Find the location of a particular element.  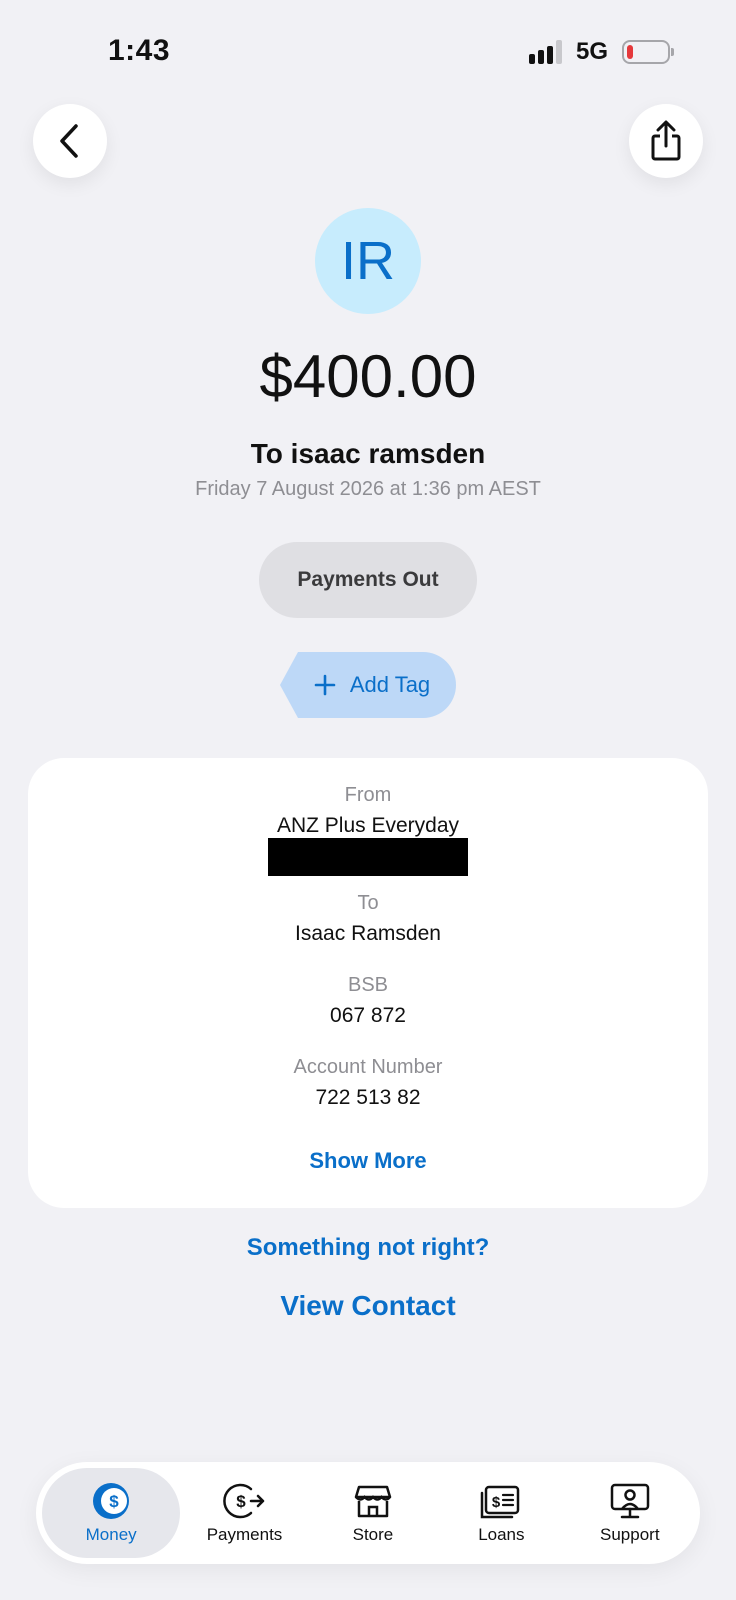

account-number-value: 722 513 82 is located at coordinates (368, 1097).